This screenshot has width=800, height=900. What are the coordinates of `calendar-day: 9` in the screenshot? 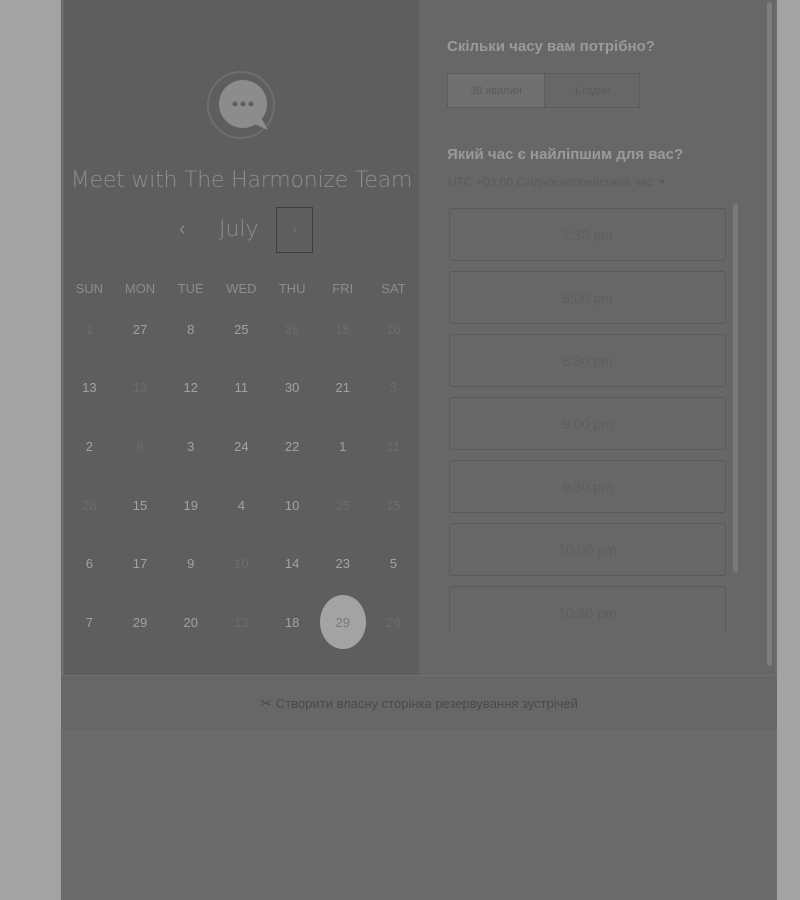 It's located at (190, 563).